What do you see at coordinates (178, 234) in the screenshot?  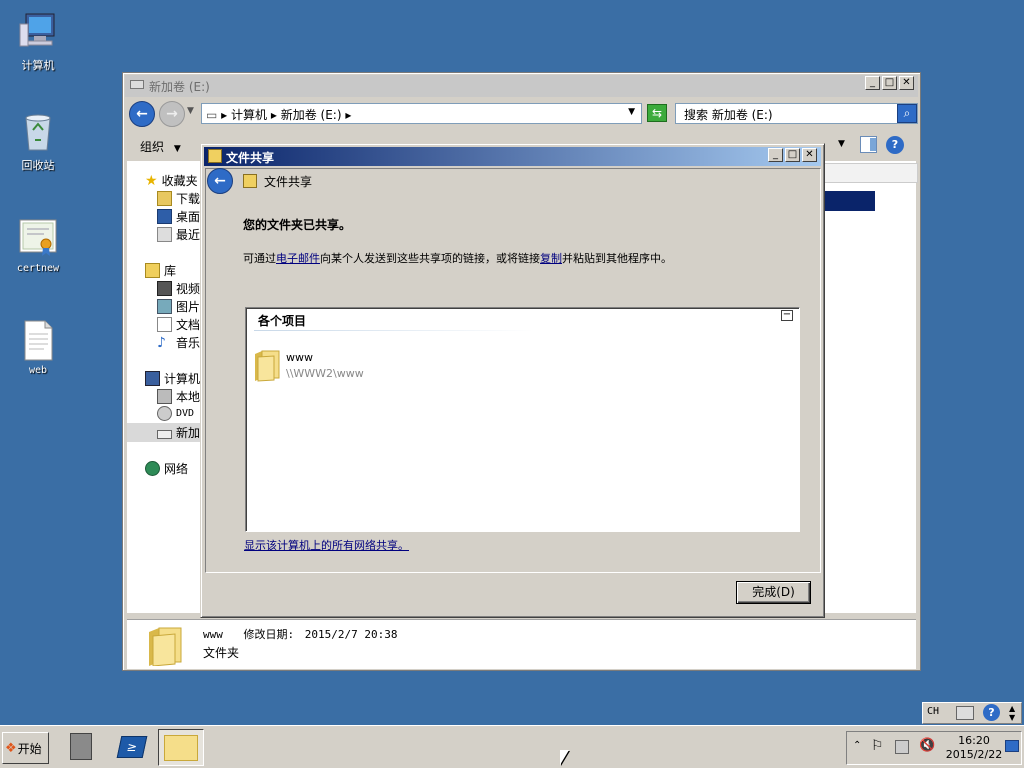 I see `nav-recent: 最近` at bounding box center [178, 234].